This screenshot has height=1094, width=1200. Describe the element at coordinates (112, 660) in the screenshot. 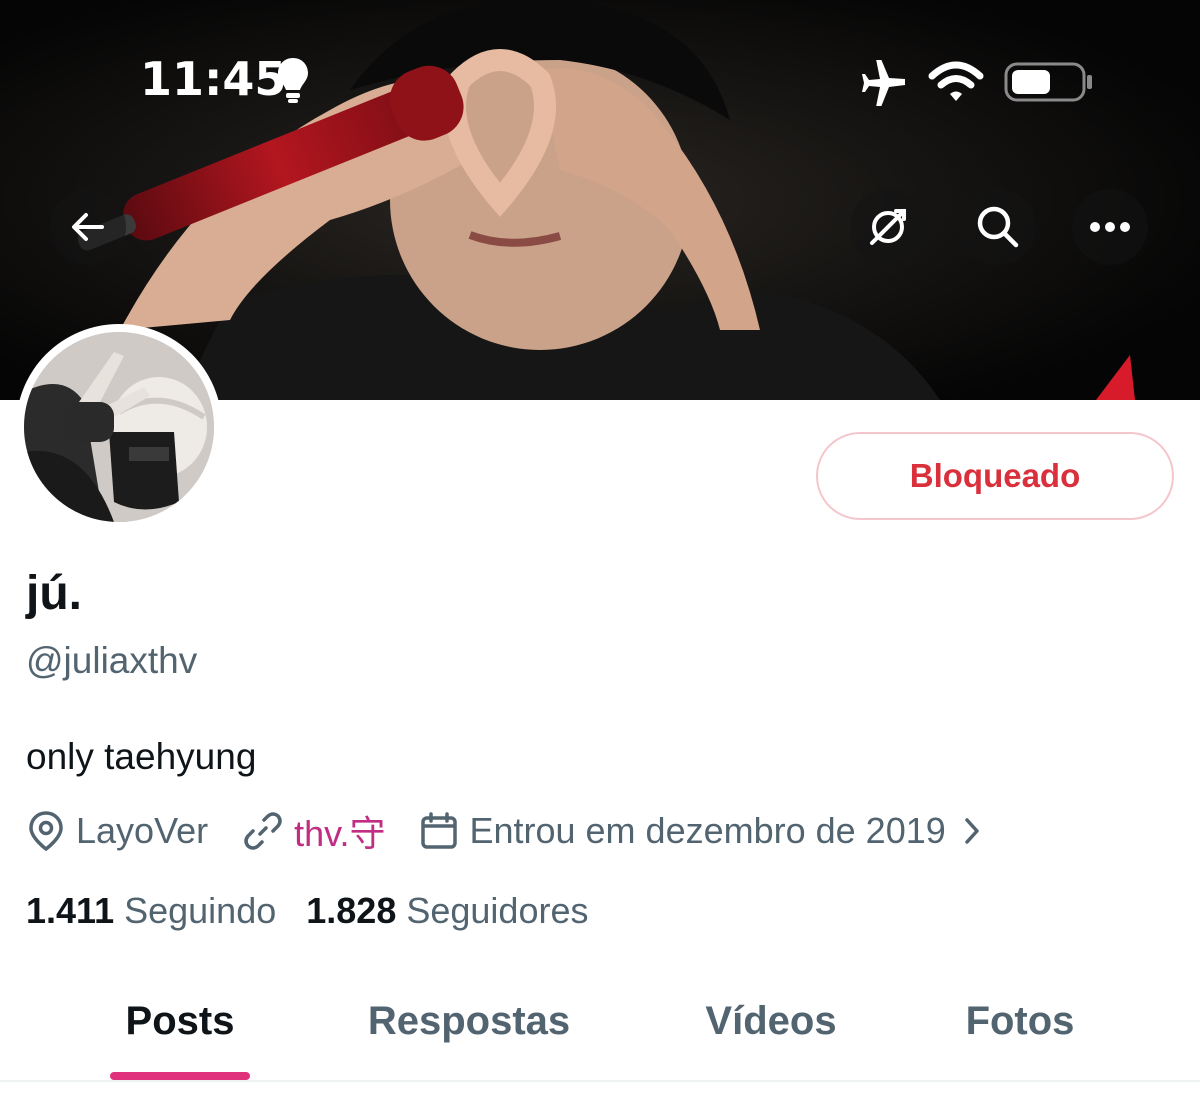

I see `user-handle: @juliaxthv` at that location.